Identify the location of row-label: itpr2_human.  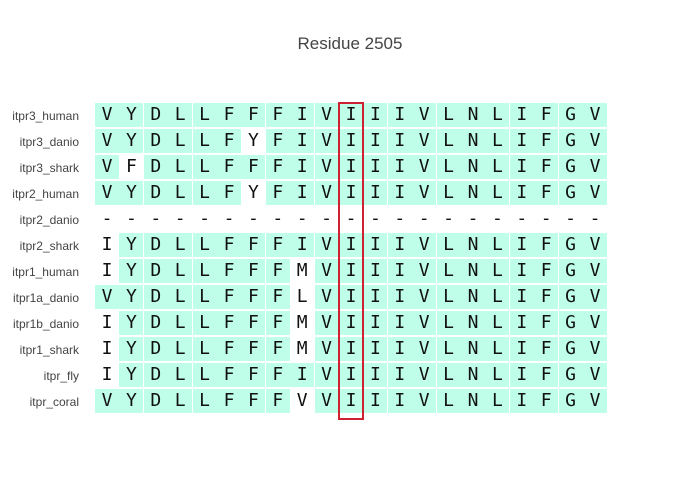
(45, 194).